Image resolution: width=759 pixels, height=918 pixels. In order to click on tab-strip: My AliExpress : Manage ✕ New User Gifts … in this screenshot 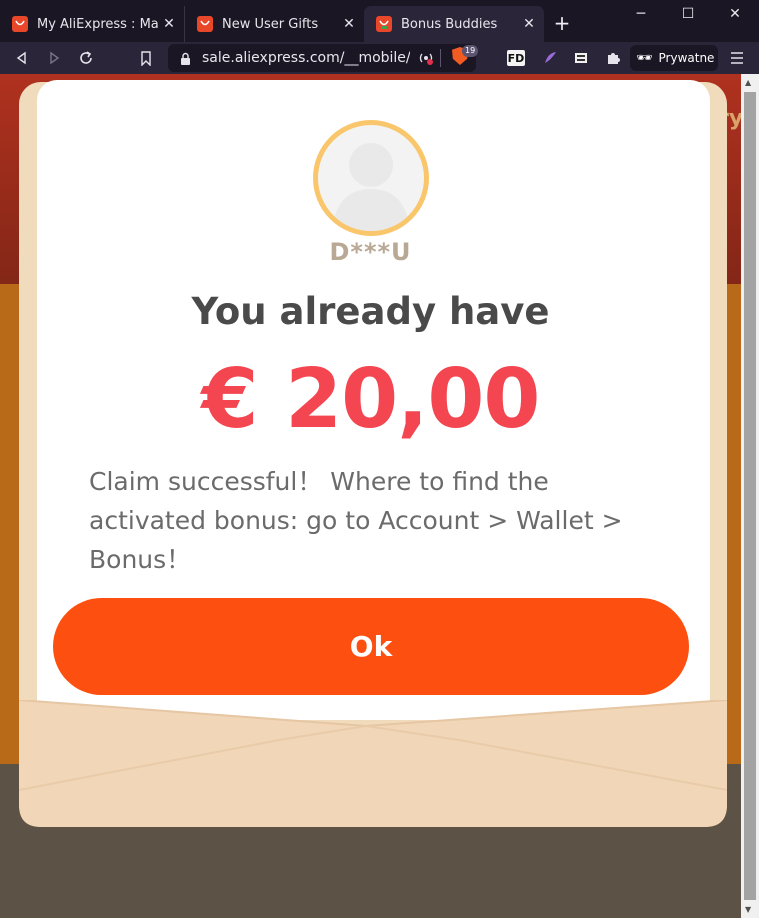, I will do `click(379, 21)`.